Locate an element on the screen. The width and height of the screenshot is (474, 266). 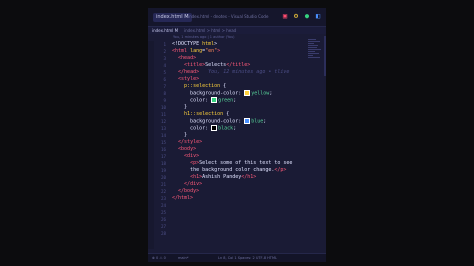
line-number: 25 is located at coordinates (163, 212).